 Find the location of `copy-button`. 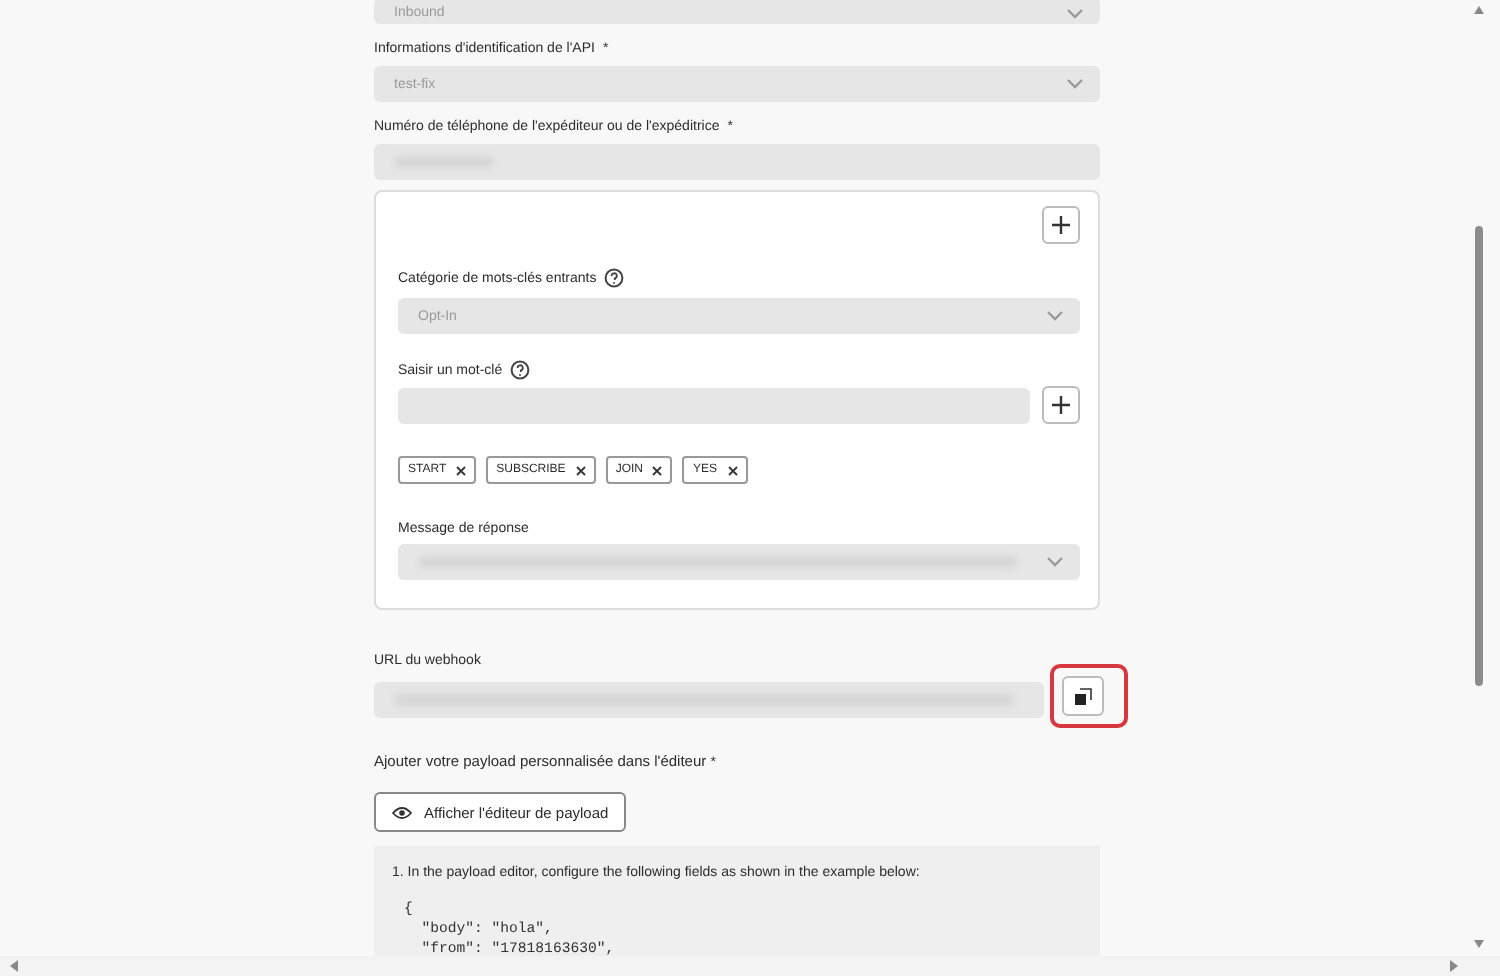

copy-button is located at coordinates (1083, 696).